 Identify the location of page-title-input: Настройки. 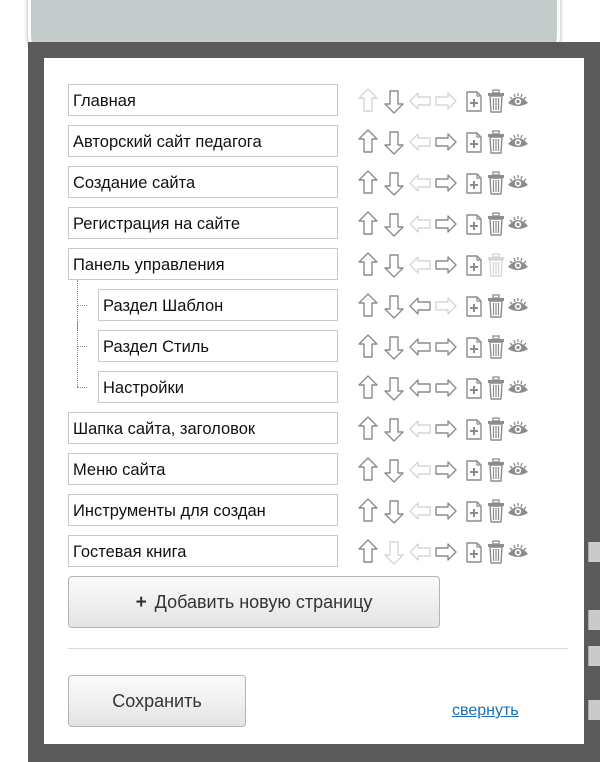
(218, 387).